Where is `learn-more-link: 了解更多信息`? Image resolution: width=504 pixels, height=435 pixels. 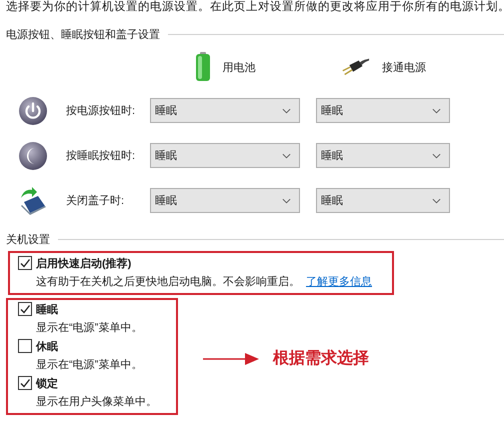
learn-more-link: 了解更多信息 is located at coordinates (339, 281).